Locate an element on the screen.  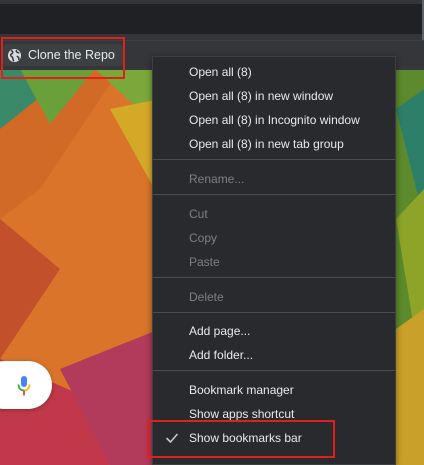
browser-toolbar is located at coordinates (212, 20).